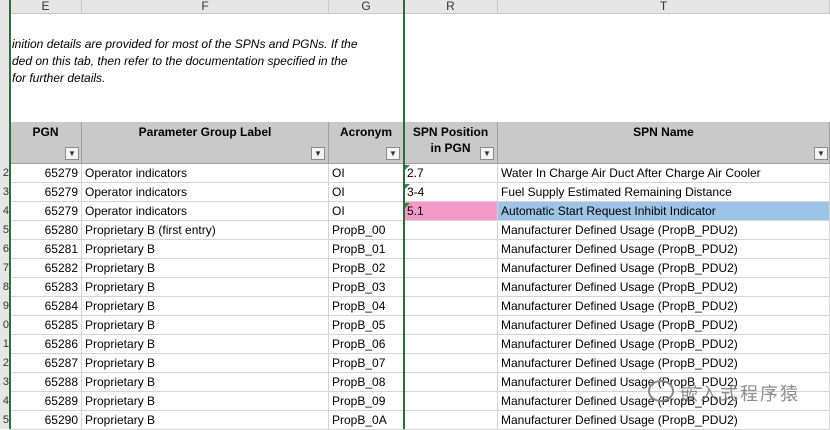  Describe the element at coordinates (366, 401) in the screenshot. I see `cell-acronym: PropB_09` at that location.